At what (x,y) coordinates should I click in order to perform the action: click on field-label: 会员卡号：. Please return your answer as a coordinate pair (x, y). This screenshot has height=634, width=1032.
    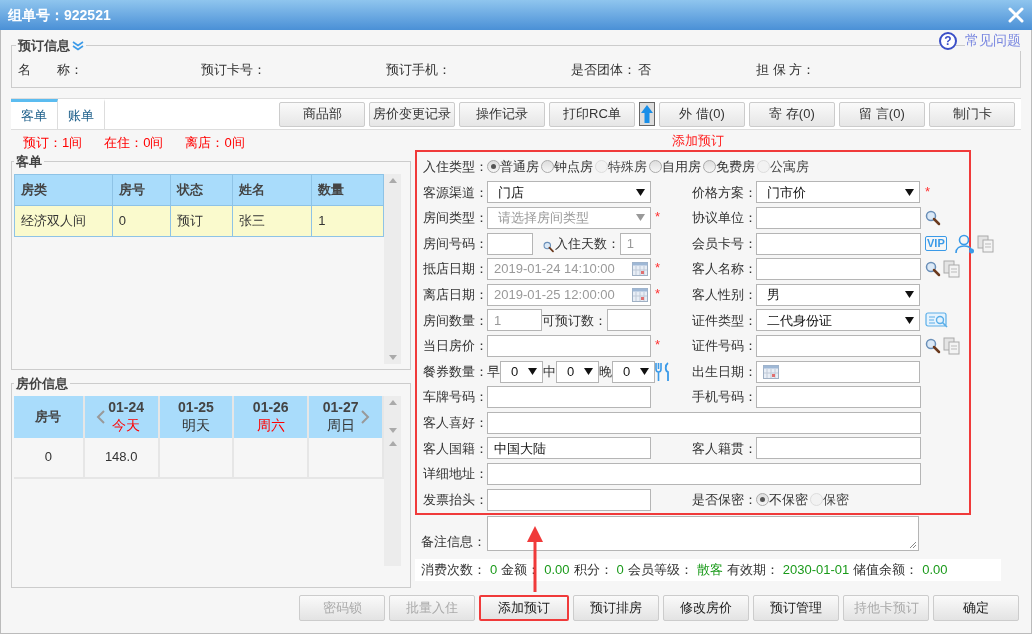
    Looking at the image, I should click on (723, 243).